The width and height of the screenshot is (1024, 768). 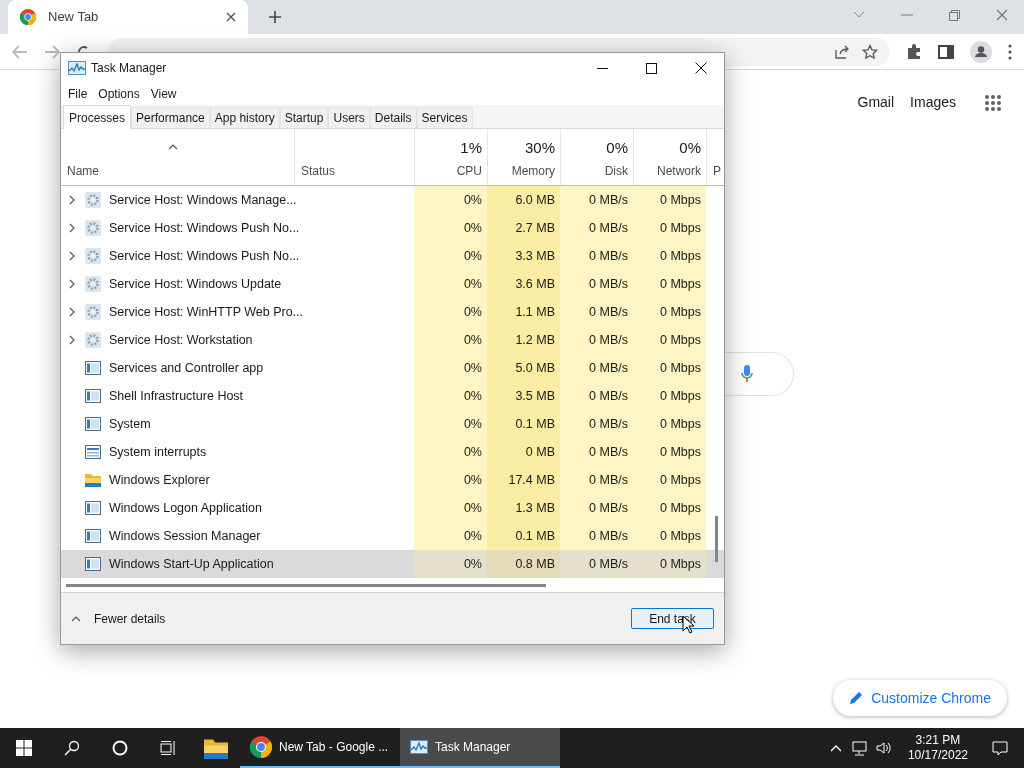 What do you see at coordinates (392, 536) in the screenshot?
I see `process-row: Windows Session Manager 0% 0.1 MB 0 MB/s 0 Mbps` at bounding box center [392, 536].